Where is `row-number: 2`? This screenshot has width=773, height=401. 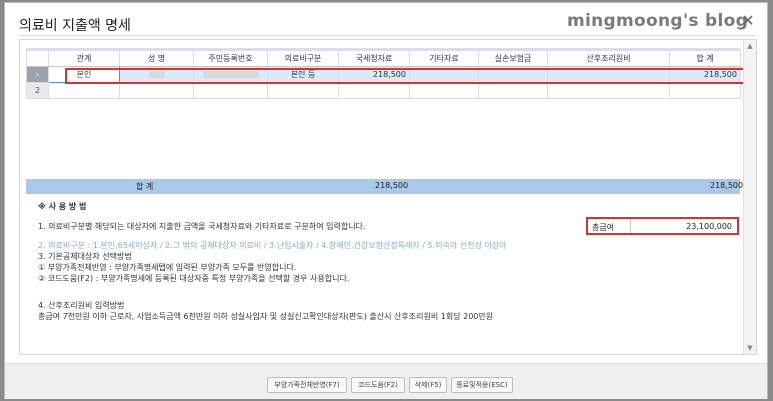 row-number: 2 is located at coordinates (37, 90).